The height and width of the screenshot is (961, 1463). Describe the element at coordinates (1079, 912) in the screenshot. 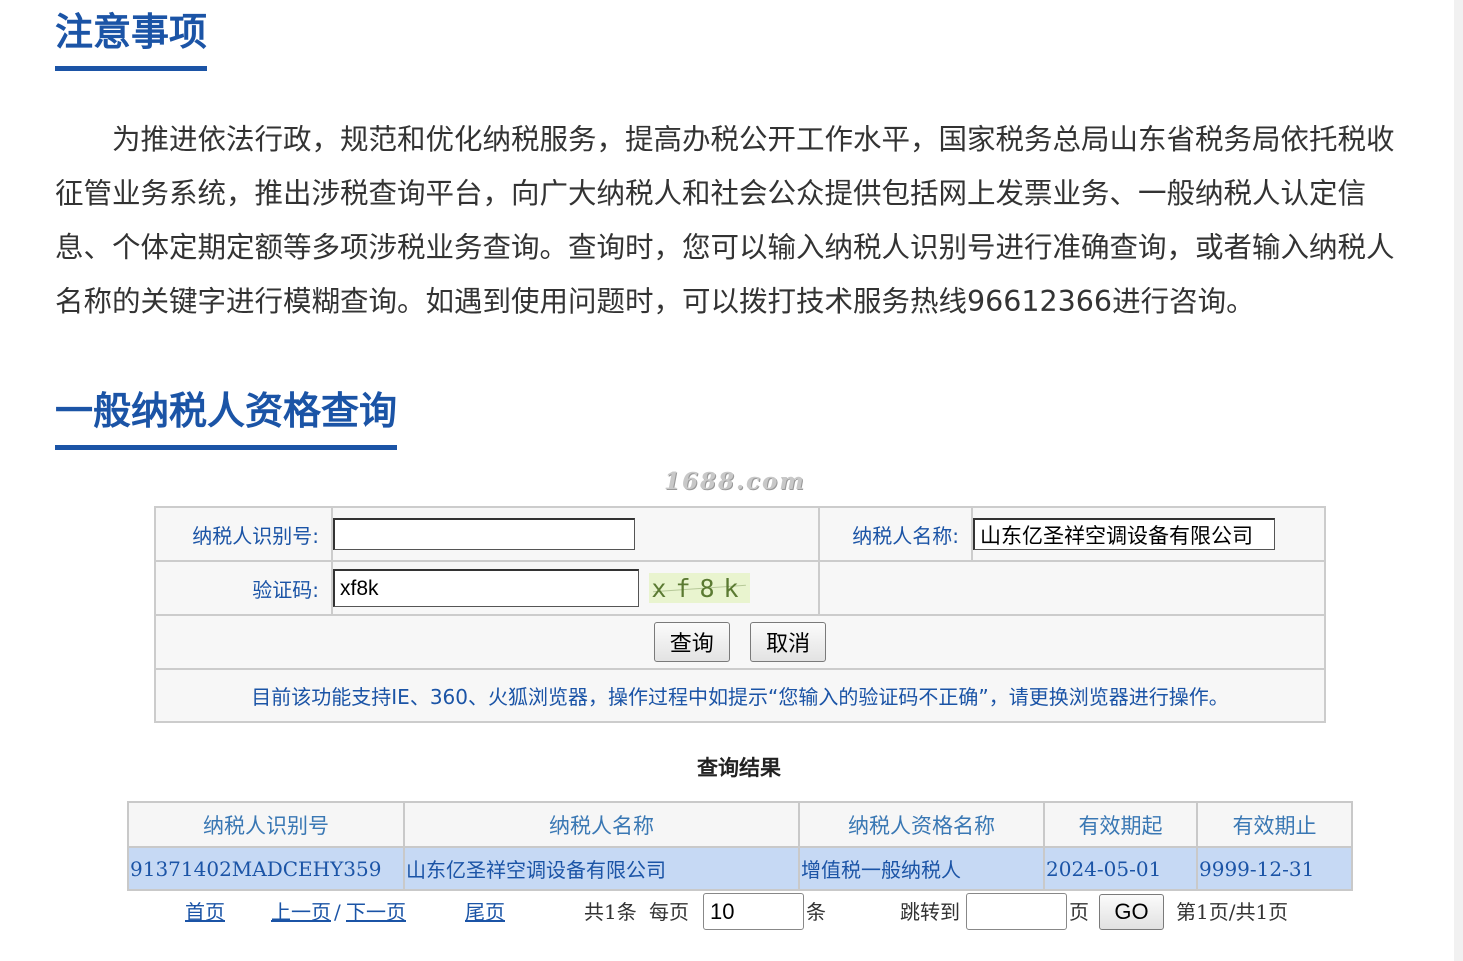

I see `pager-jump-unit: 页` at that location.